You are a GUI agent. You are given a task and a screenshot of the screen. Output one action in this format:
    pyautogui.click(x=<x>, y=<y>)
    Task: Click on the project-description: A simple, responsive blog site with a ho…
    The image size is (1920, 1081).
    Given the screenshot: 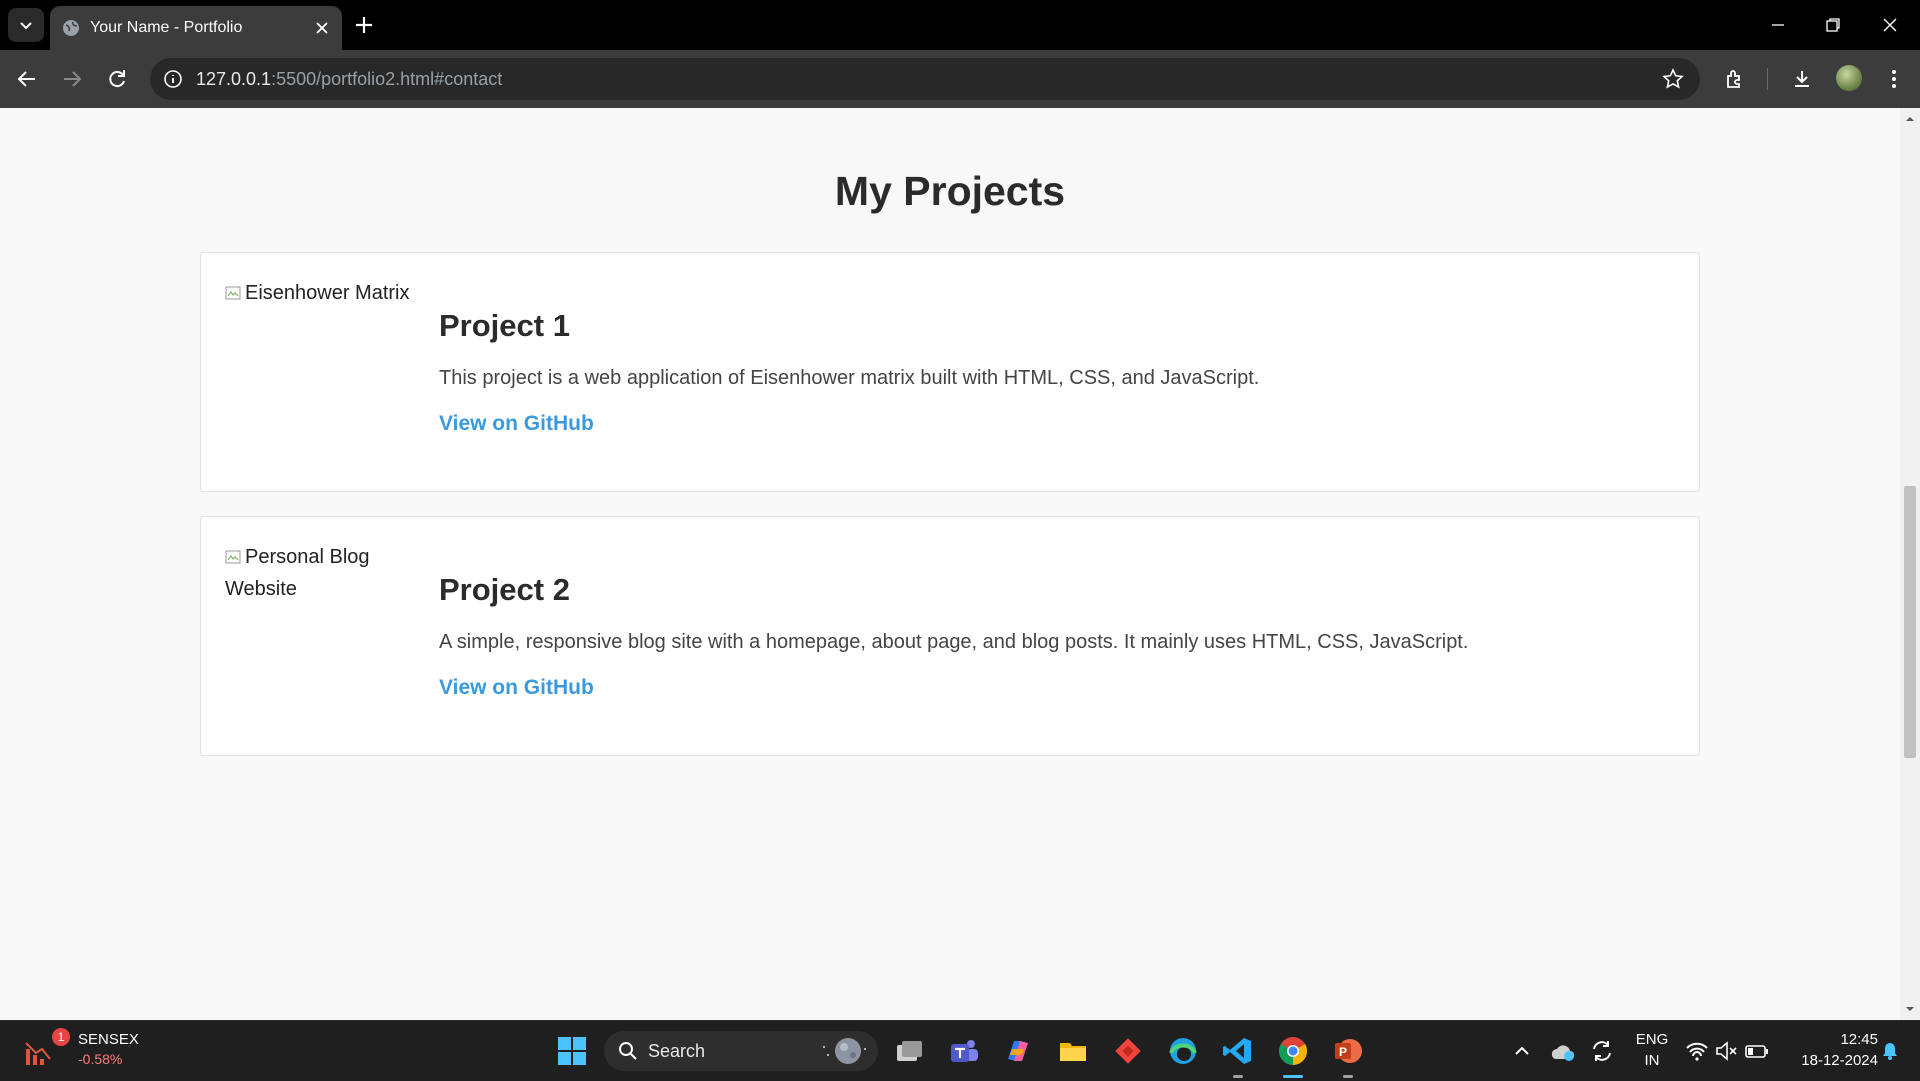 What is the action you would take?
    pyautogui.click(x=954, y=642)
    